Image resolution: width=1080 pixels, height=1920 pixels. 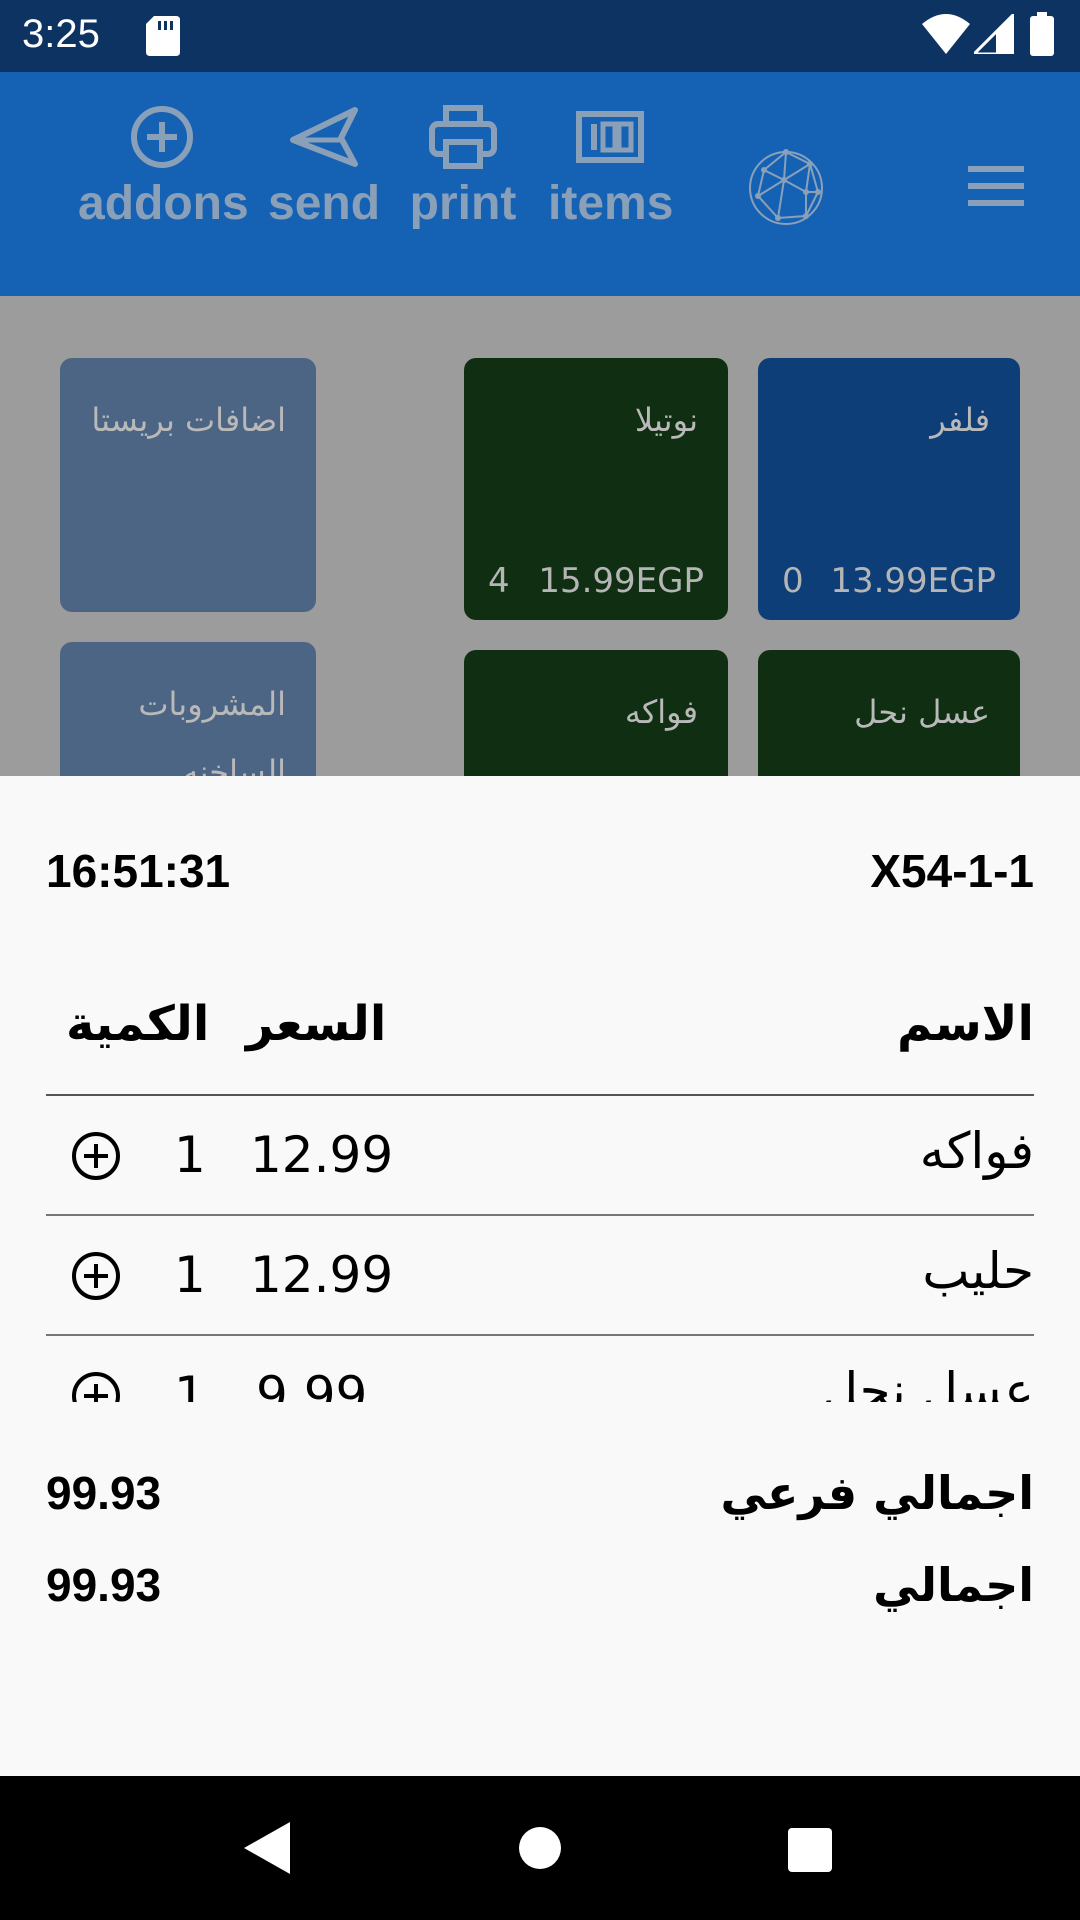 I want to click on hamburger-menu-icon, so click(x=996, y=186).